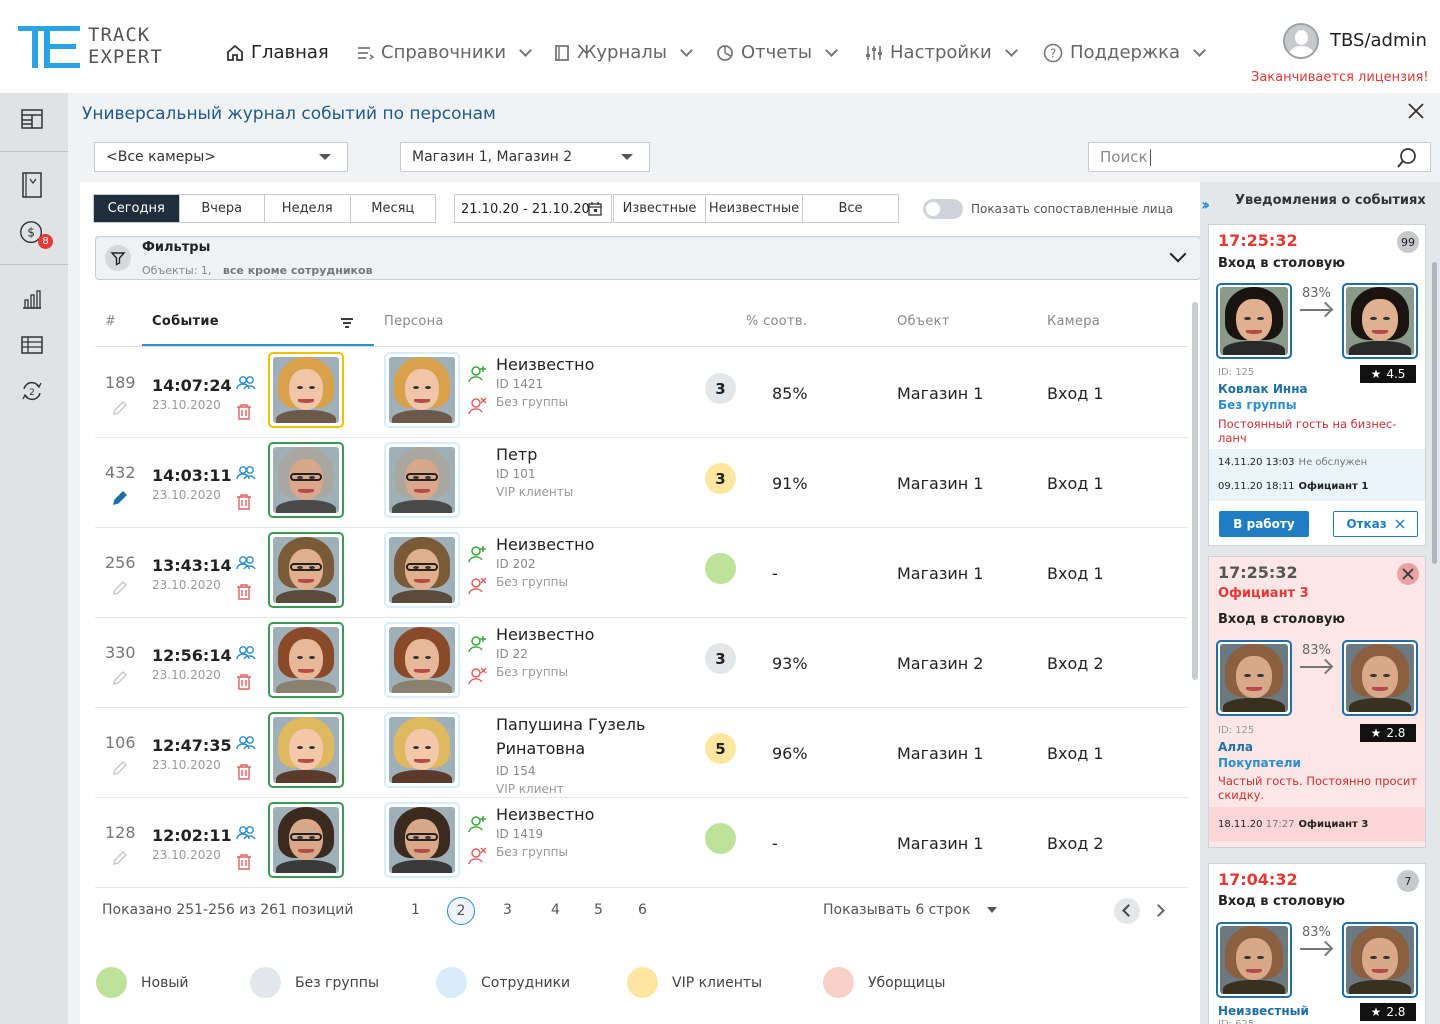  What do you see at coordinates (540, 749) in the screenshot?
I see `person-name-line2: Ринатовна` at bounding box center [540, 749].